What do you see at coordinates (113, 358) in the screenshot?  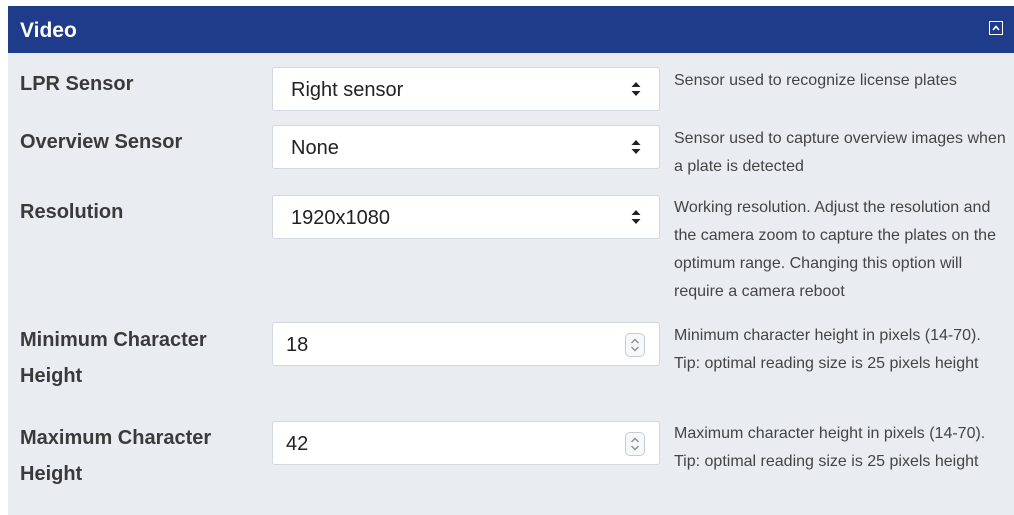 I see `min-char-height-label: Minimum Character Height` at bounding box center [113, 358].